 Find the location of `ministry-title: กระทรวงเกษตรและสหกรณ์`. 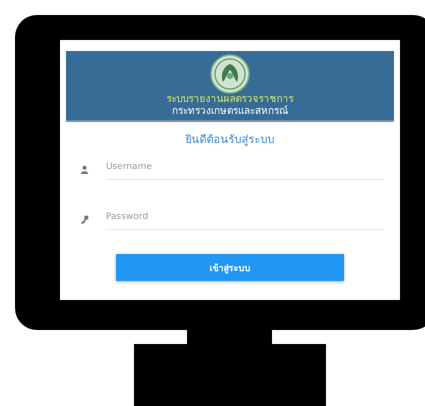

ministry-title: กระทรวงเกษตรและสหกรณ์ is located at coordinates (230, 112).